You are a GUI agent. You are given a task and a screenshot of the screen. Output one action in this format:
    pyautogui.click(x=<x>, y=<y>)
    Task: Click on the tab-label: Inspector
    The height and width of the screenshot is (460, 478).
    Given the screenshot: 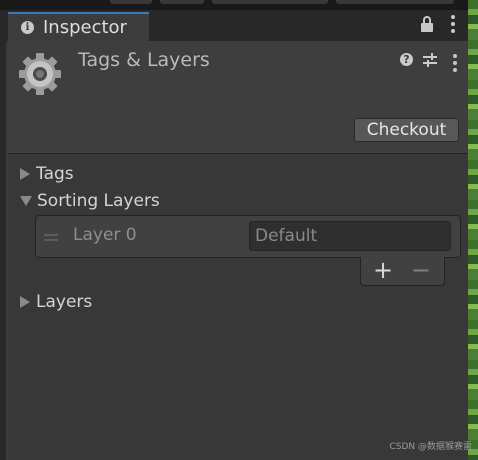 What is the action you would take?
    pyautogui.click(x=85, y=27)
    